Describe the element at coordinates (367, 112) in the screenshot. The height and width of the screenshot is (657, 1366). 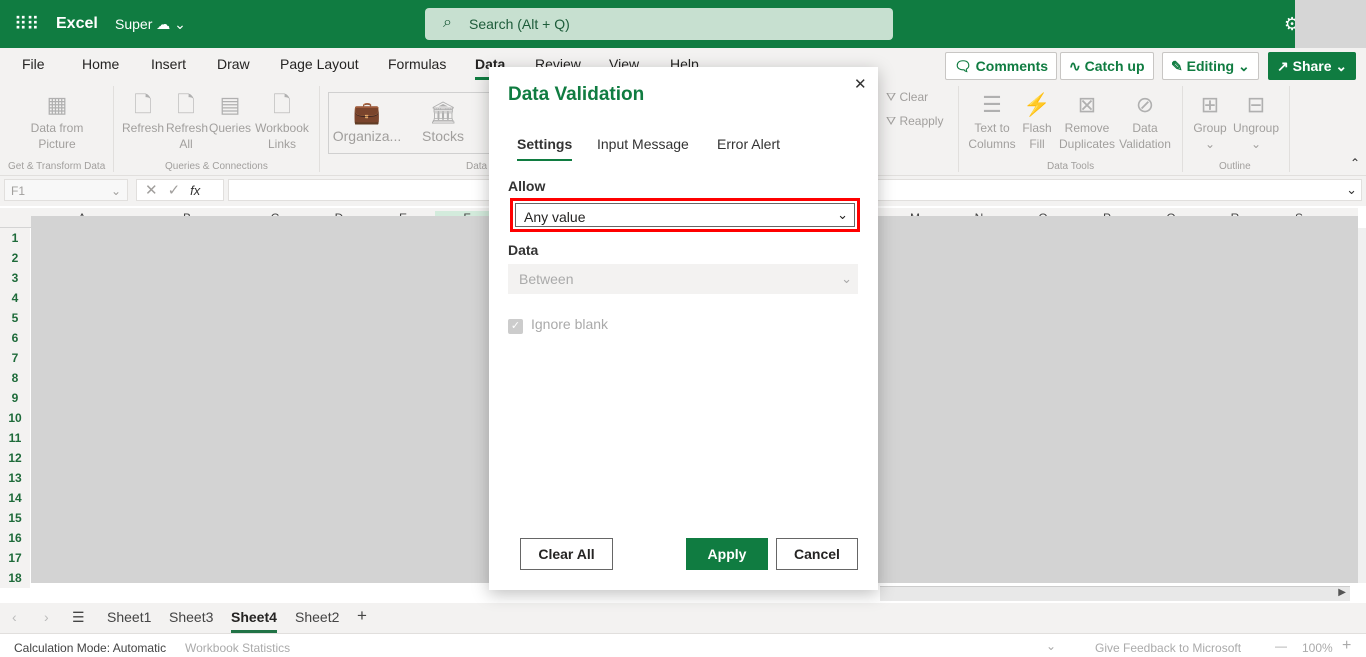
I see `briefcase-icon: 💼` at that location.